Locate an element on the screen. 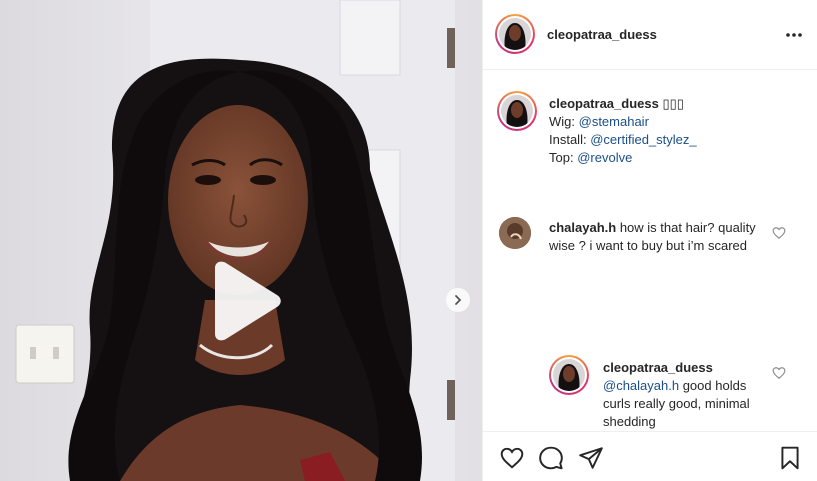 This screenshot has height=481, width=817. caption-avatar is located at coordinates (517, 111).